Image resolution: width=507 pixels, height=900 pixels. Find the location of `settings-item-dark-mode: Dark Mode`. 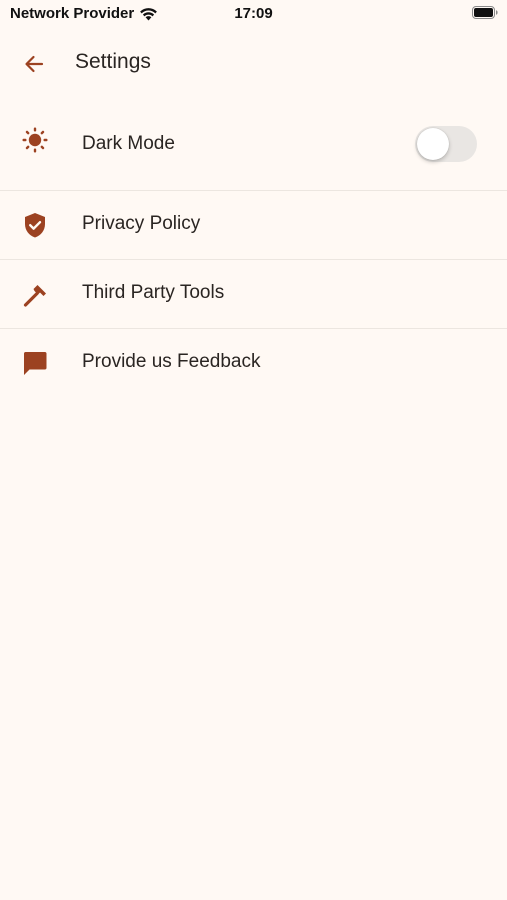

settings-item-dark-mode: Dark Mode is located at coordinates (253, 144).